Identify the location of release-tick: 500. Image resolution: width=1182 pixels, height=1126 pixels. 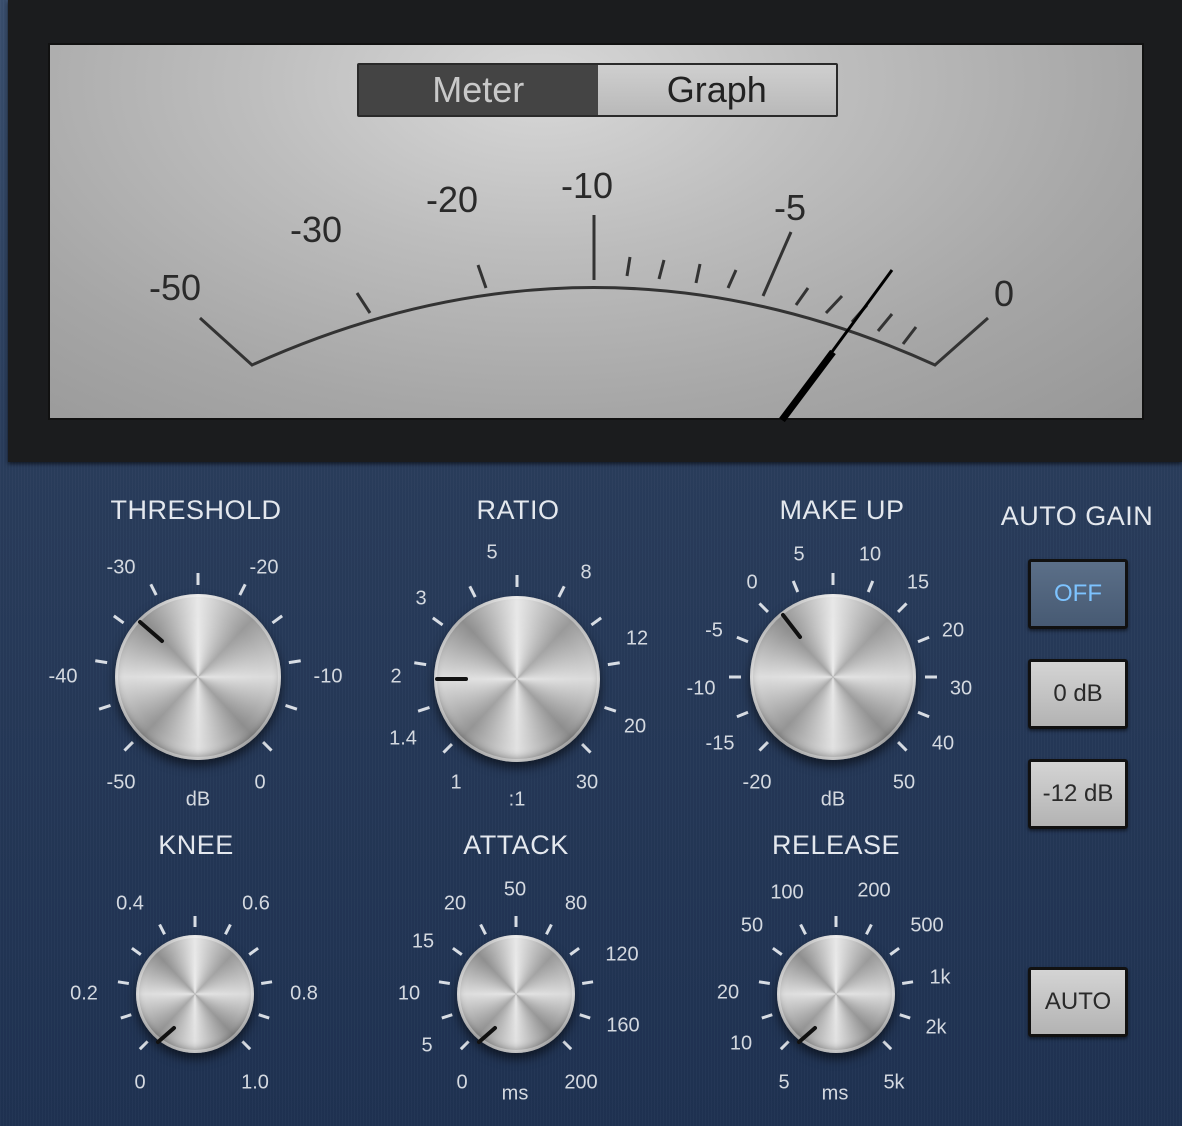
(927, 925).